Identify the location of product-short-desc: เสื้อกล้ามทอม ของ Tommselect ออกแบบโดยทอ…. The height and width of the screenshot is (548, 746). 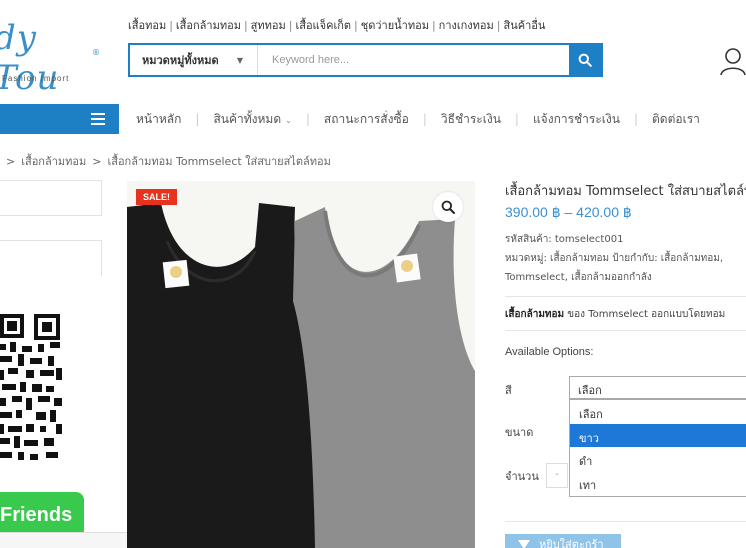
(615, 314).